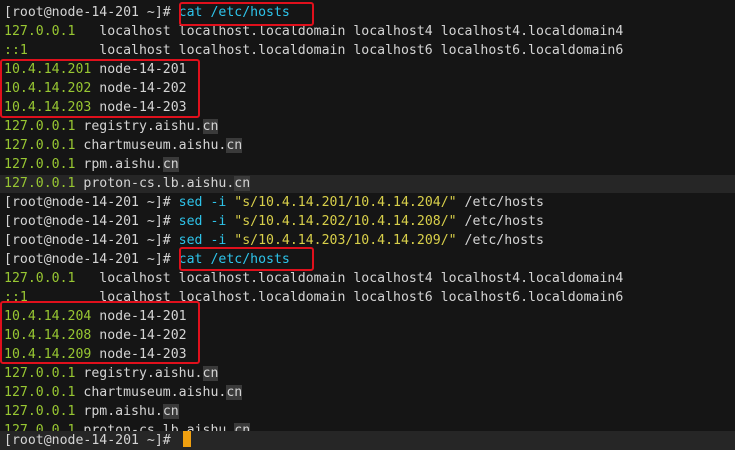 Image resolution: width=735 pixels, height=450 pixels. I want to click on ip-address: 10.4.14.209, so click(48, 354).